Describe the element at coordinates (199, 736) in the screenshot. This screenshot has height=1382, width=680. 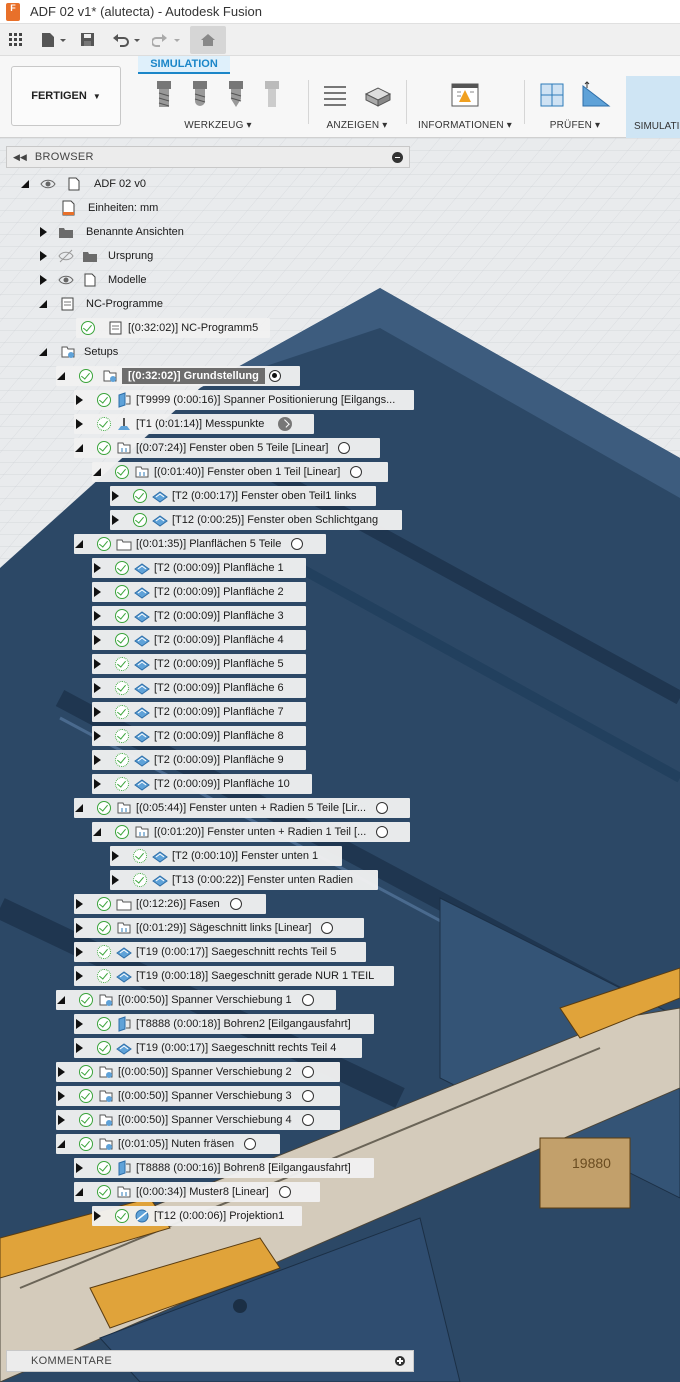
I see `tree-item-operation: [T2 (0:00:09)] Planfläche 8` at that location.